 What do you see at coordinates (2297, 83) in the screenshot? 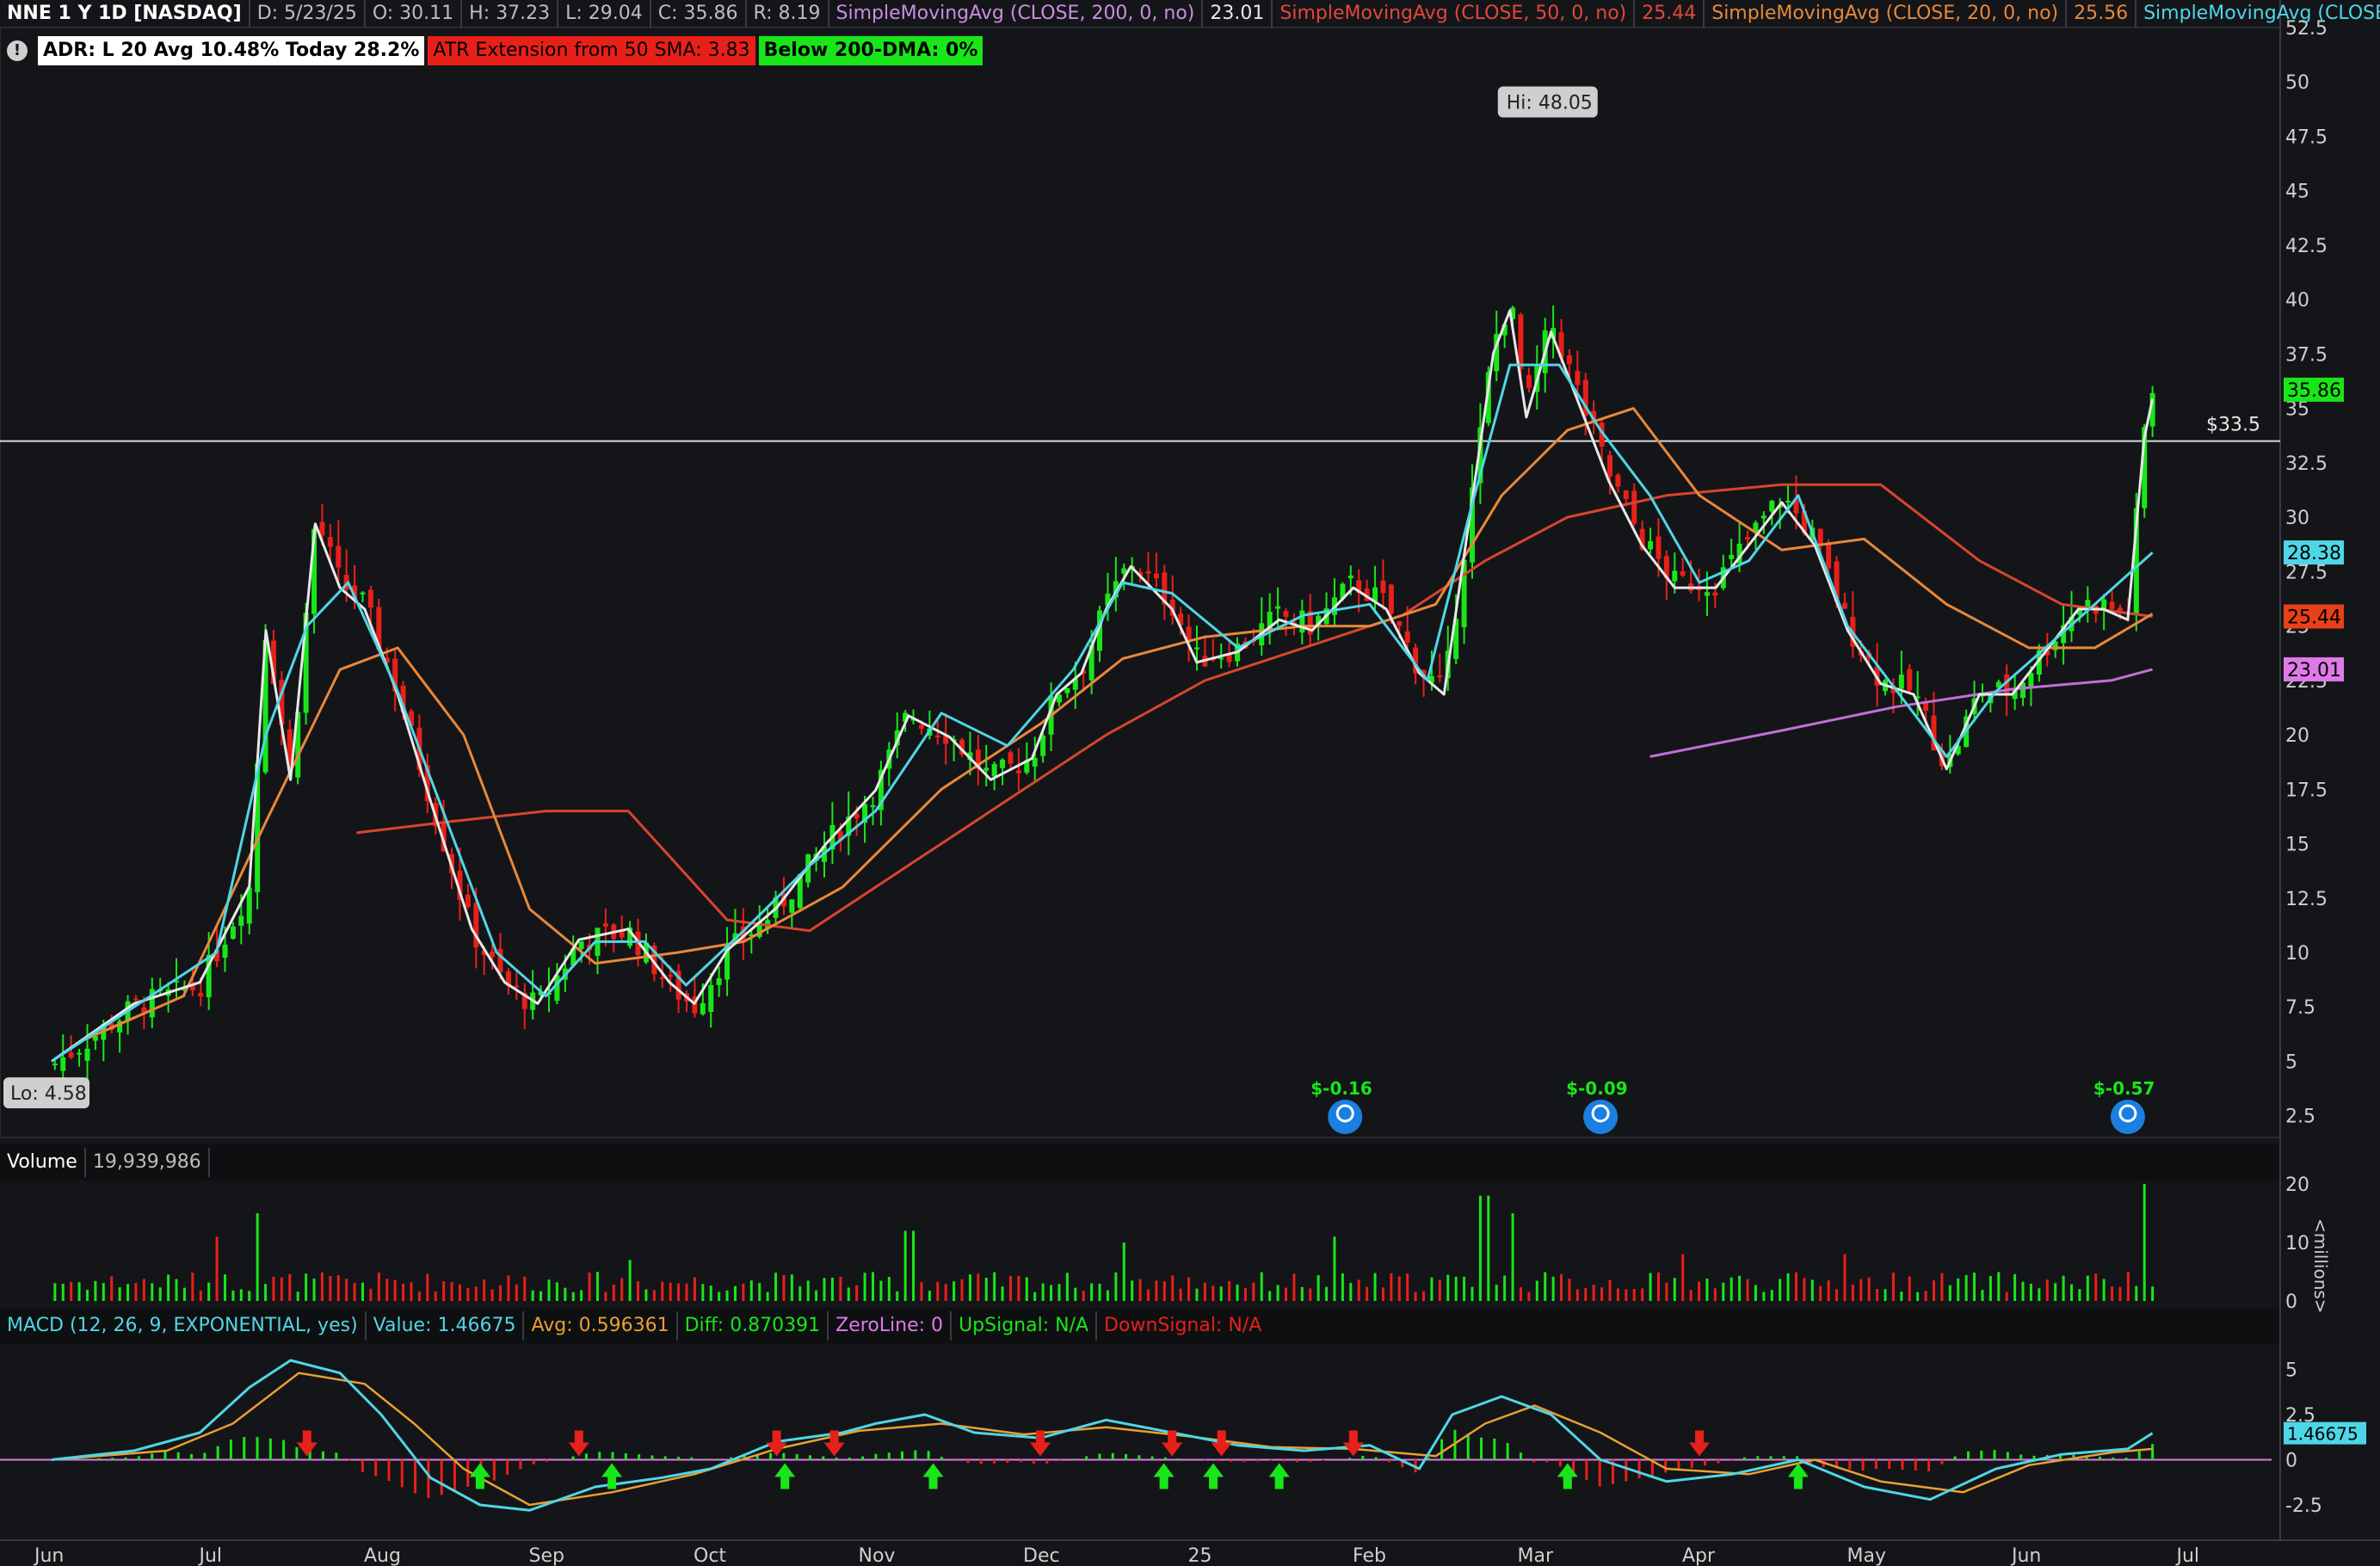
I see `price-tick-label: 50` at bounding box center [2297, 83].